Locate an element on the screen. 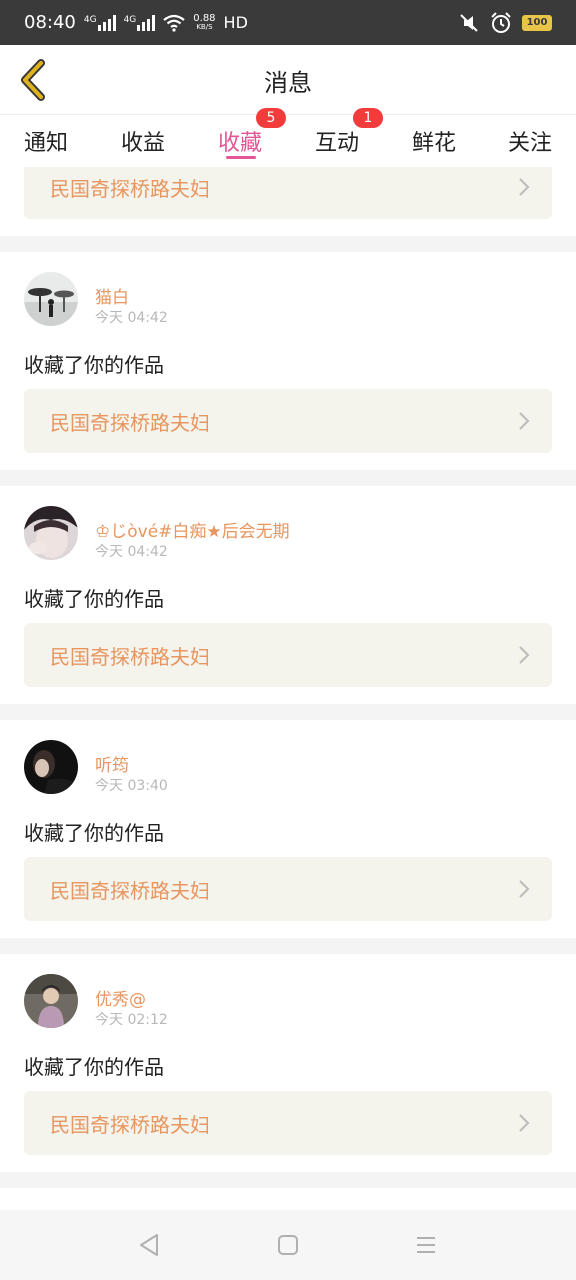 The height and width of the screenshot is (1280, 576). signal-2: 4G is located at coordinates (140, 22).